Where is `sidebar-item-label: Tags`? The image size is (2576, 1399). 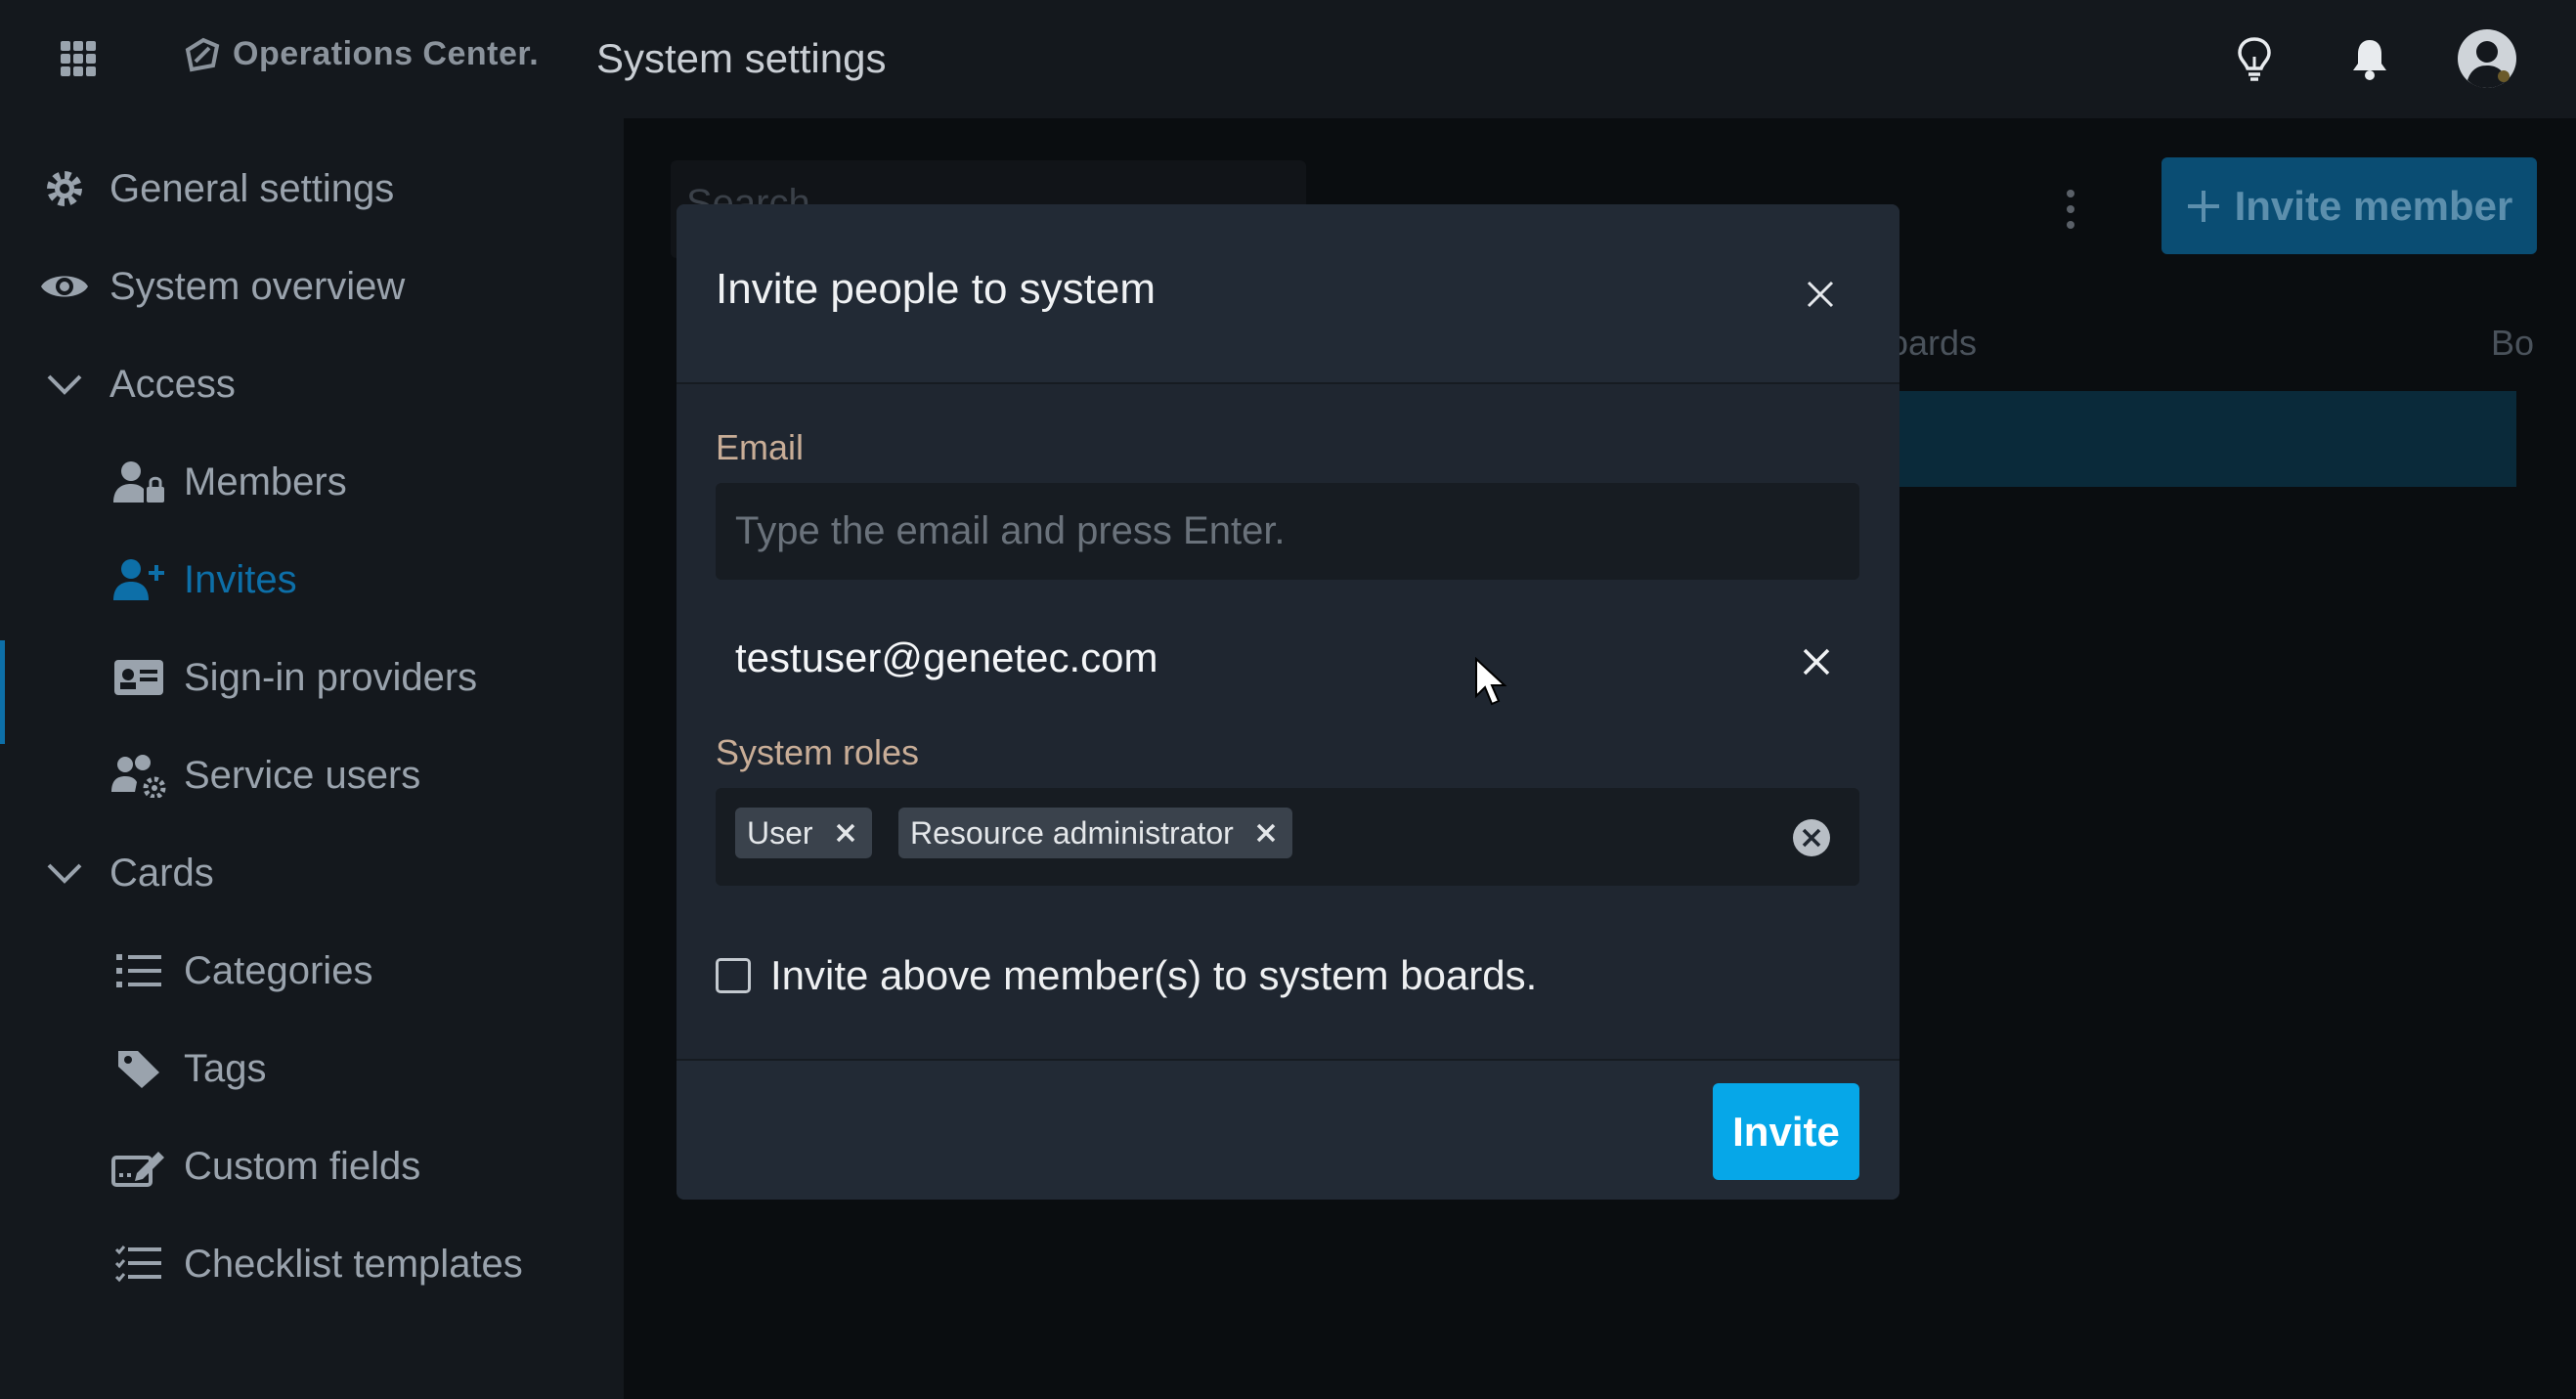 sidebar-item-label: Tags is located at coordinates (225, 1068).